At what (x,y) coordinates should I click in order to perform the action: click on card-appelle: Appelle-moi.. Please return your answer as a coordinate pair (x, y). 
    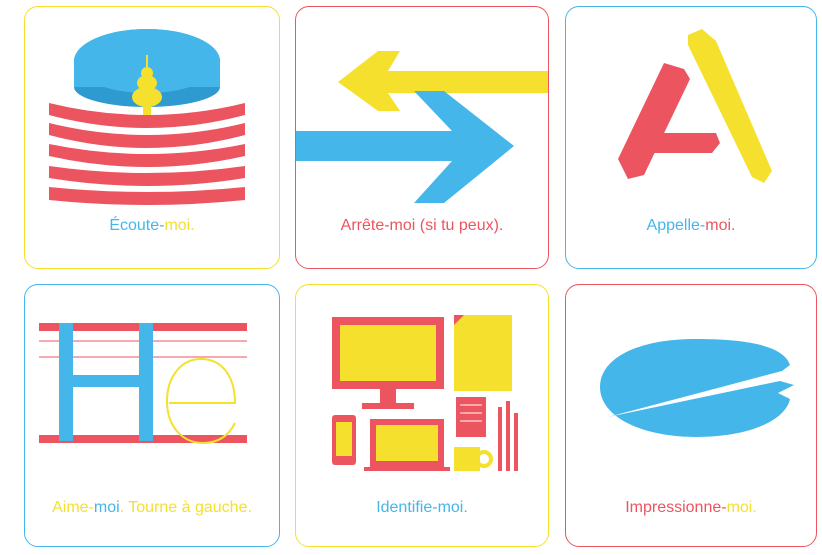
    Looking at the image, I should click on (691, 137).